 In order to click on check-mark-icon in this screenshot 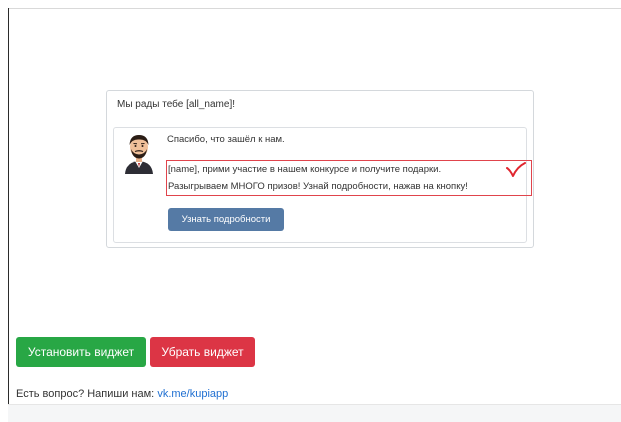, I will do `click(516, 169)`.